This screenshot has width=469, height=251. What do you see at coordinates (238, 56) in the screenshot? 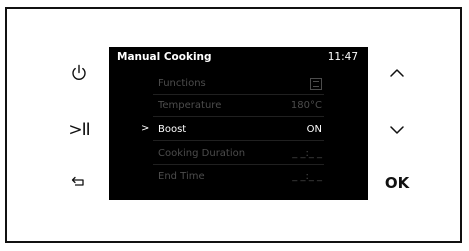
I see `screen-header: Manual Cooking 11:47` at bounding box center [238, 56].